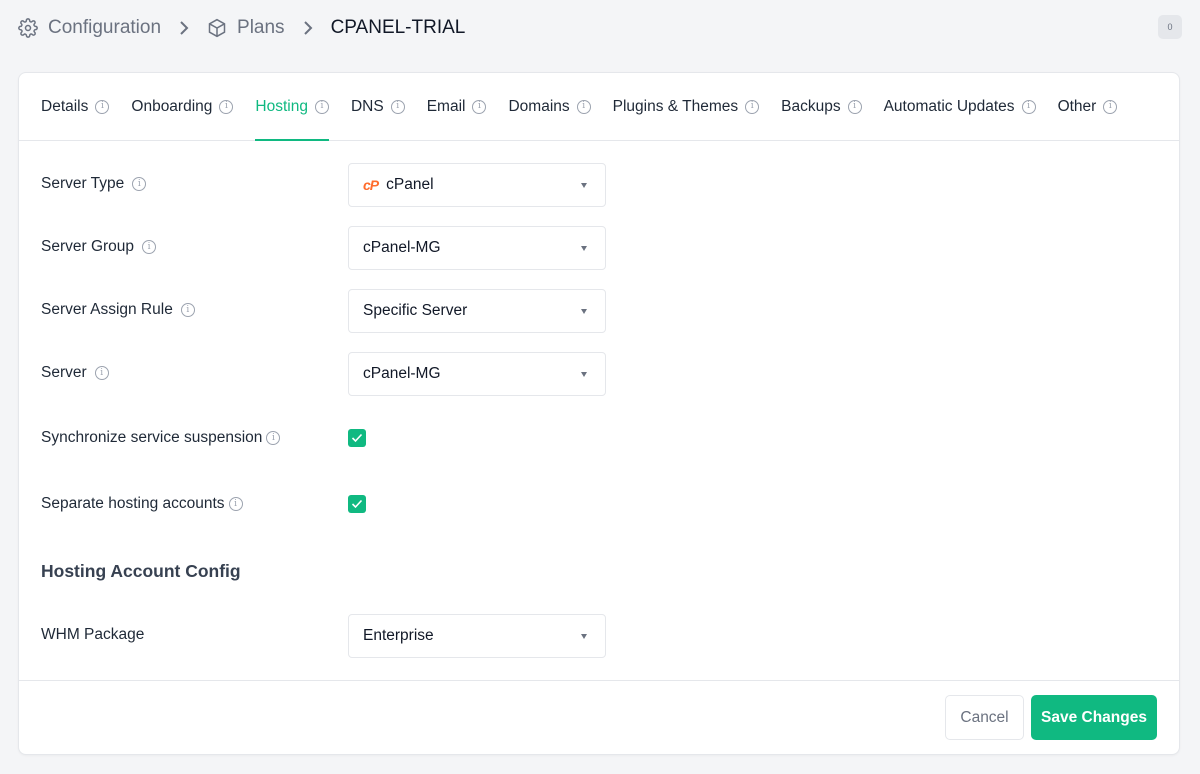 The width and height of the screenshot is (1200, 774). I want to click on whm-package-select: Enterprise, so click(477, 636).